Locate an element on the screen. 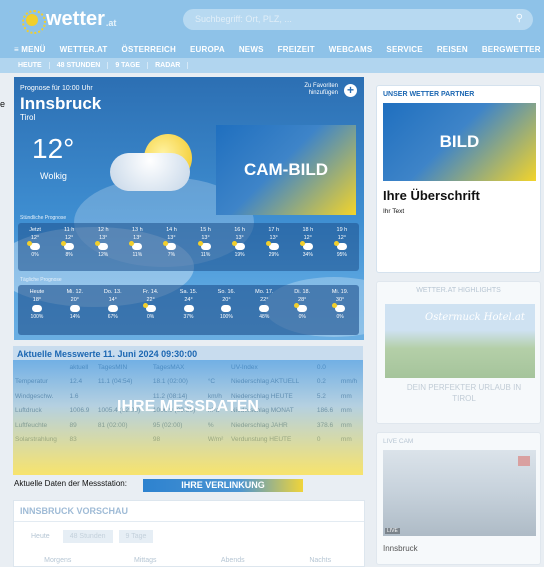 This screenshot has height=567, width=544. nav-item-wetter-at: WETTER.AT is located at coordinates (84, 49).